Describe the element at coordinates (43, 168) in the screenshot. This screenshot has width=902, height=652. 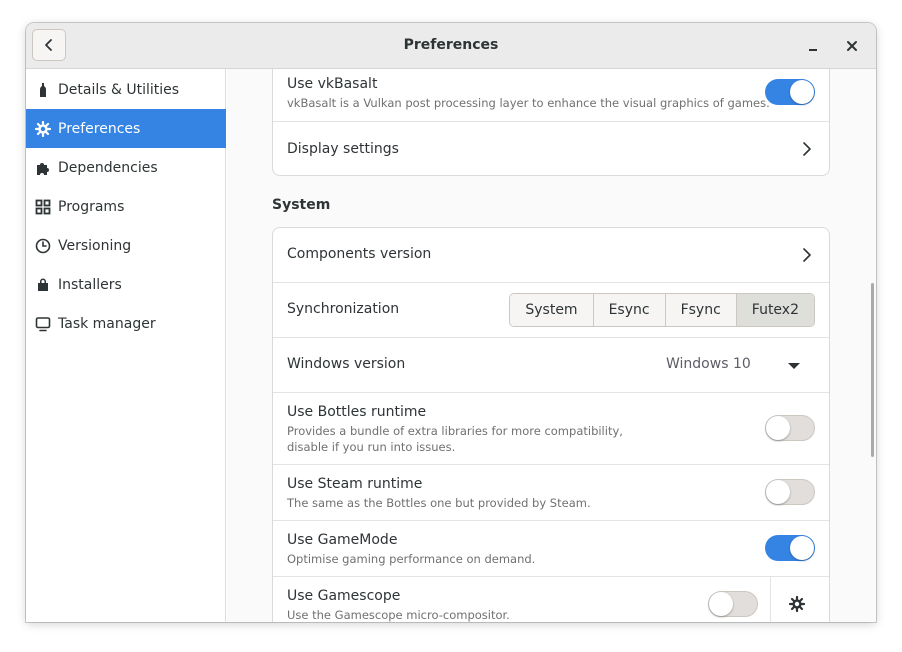
I see `puzzle-icon` at that location.